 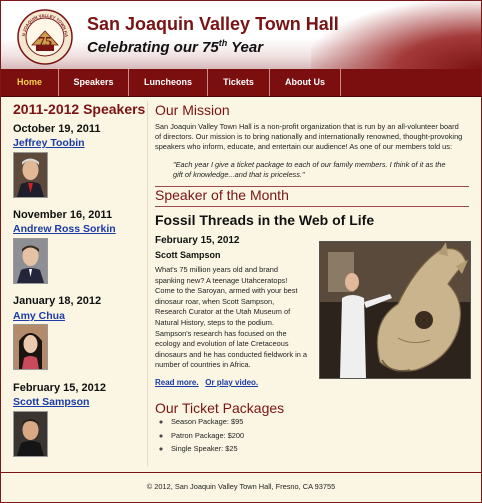 What do you see at coordinates (222, 344) in the screenshot?
I see `description-line: ecology and evolution of late Cretaceous` at bounding box center [222, 344].